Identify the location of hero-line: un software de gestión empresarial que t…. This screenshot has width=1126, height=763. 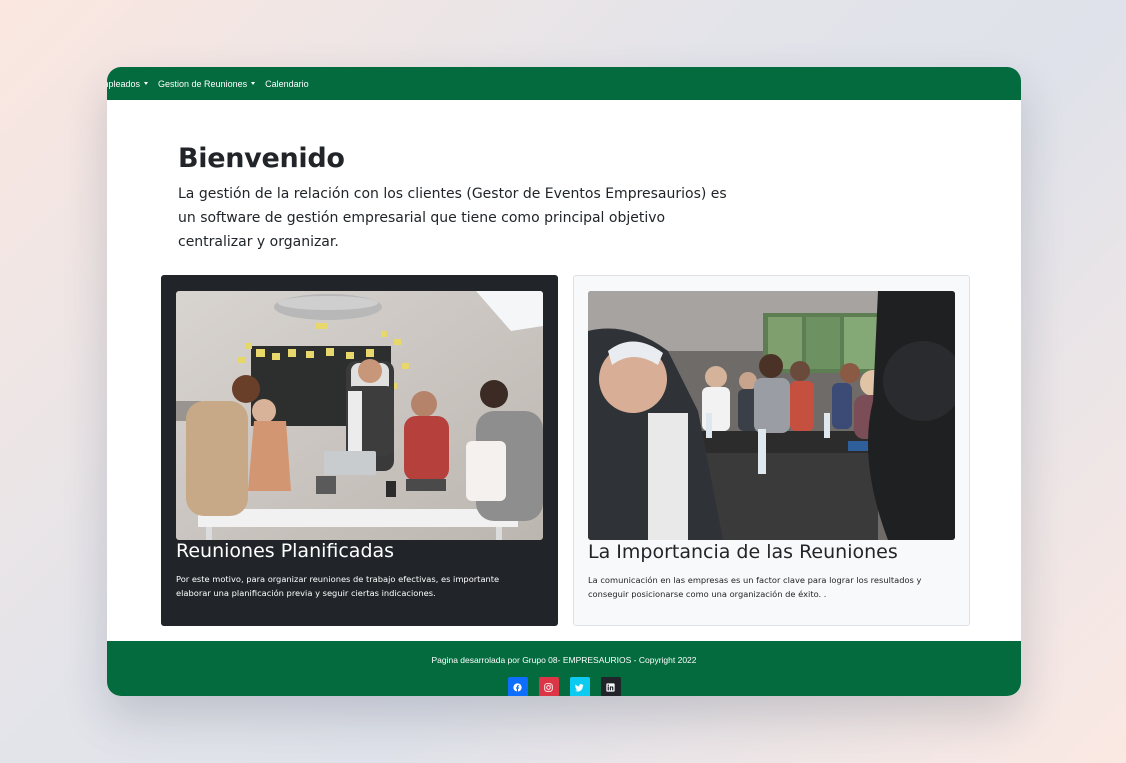
(422, 218).